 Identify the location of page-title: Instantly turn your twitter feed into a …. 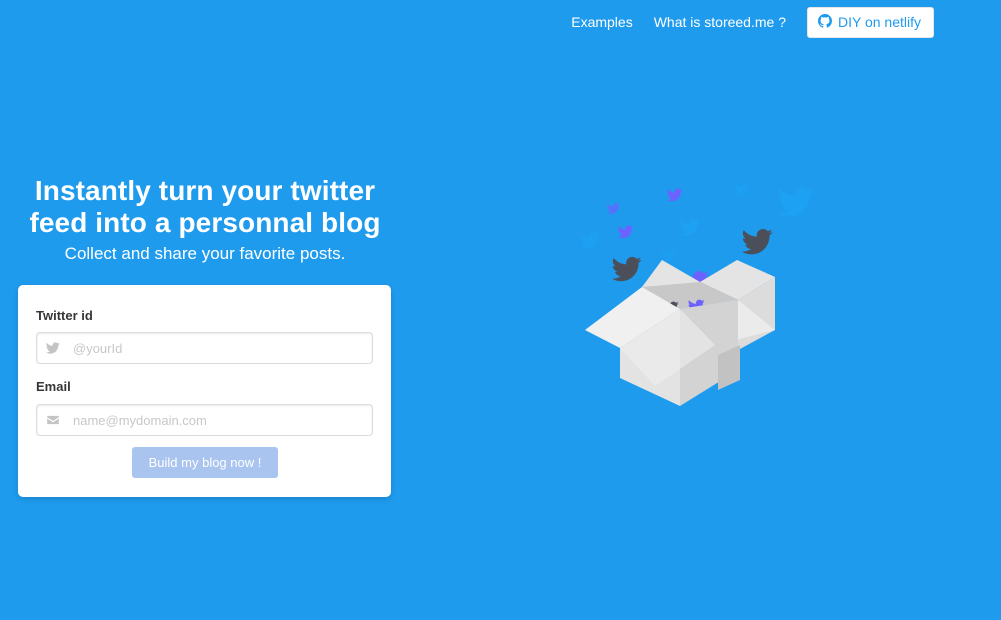
(205, 206).